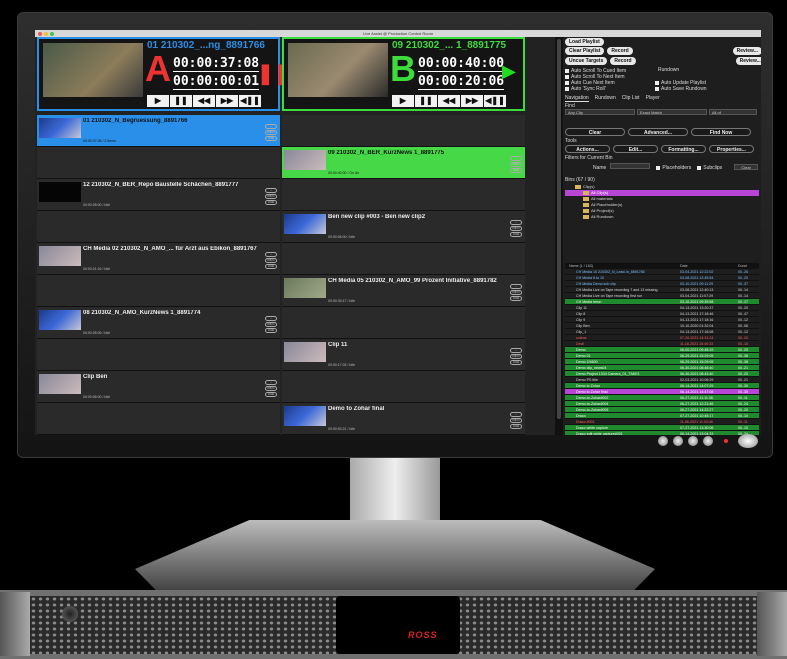 The width and height of the screenshot is (787, 659). I want to click on clear-playlist-button: Clear Playlist, so click(585, 51).